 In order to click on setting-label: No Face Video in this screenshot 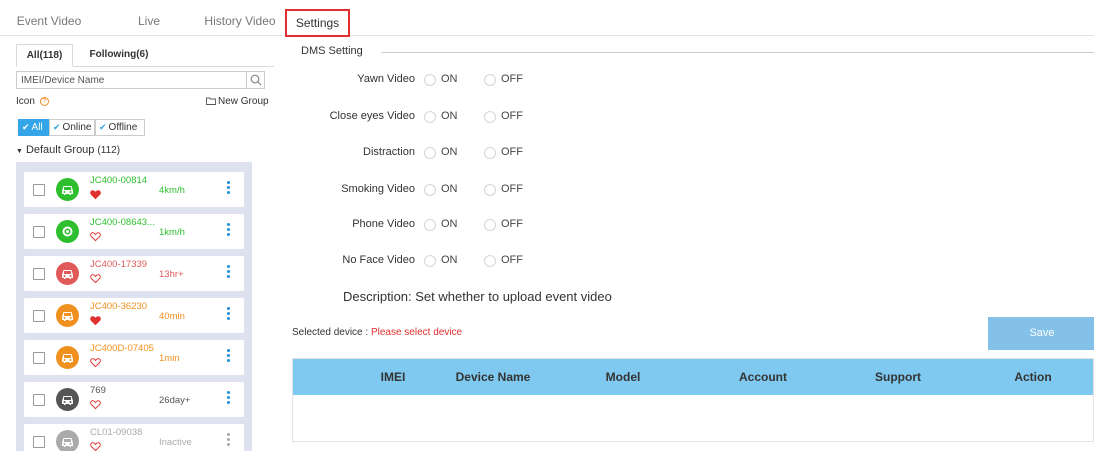, I will do `click(378, 260)`.